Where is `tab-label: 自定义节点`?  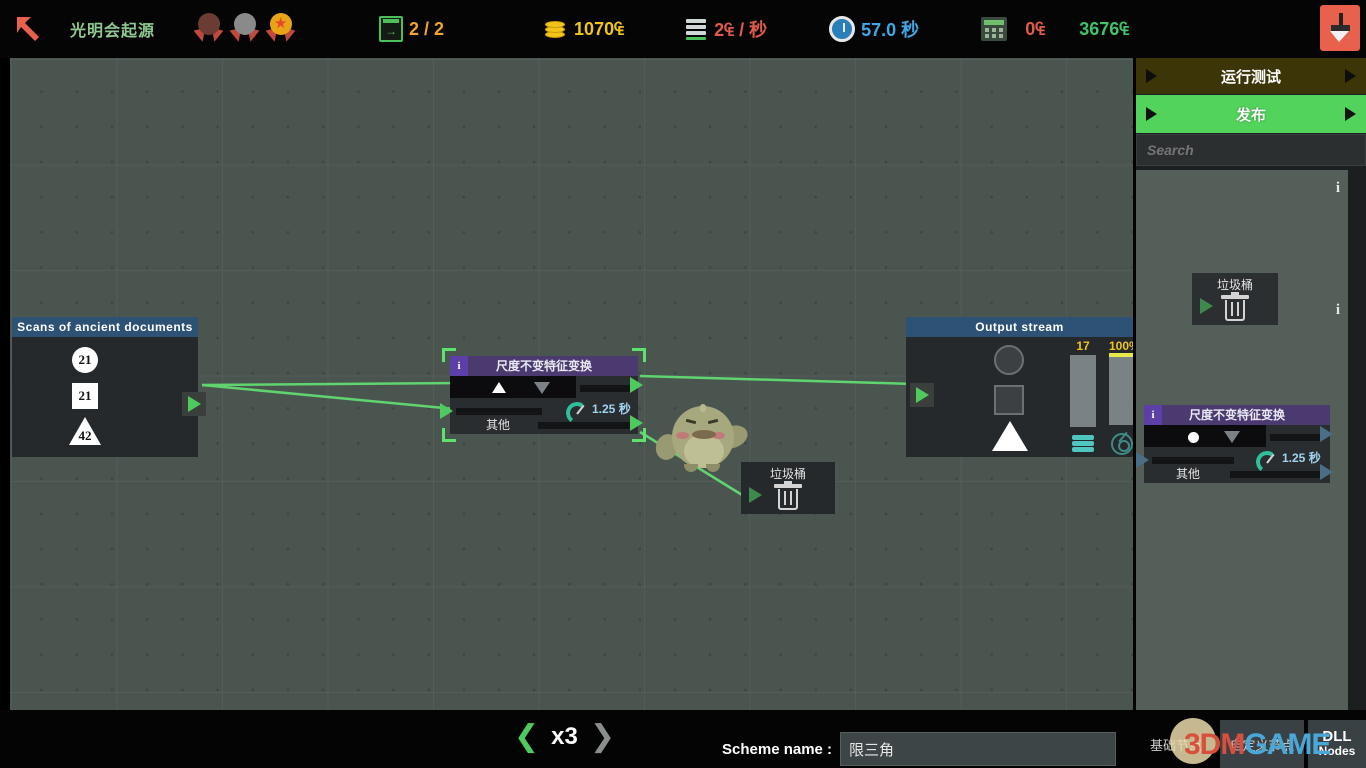 tab-label: 自定义节点 is located at coordinates (1262, 745).